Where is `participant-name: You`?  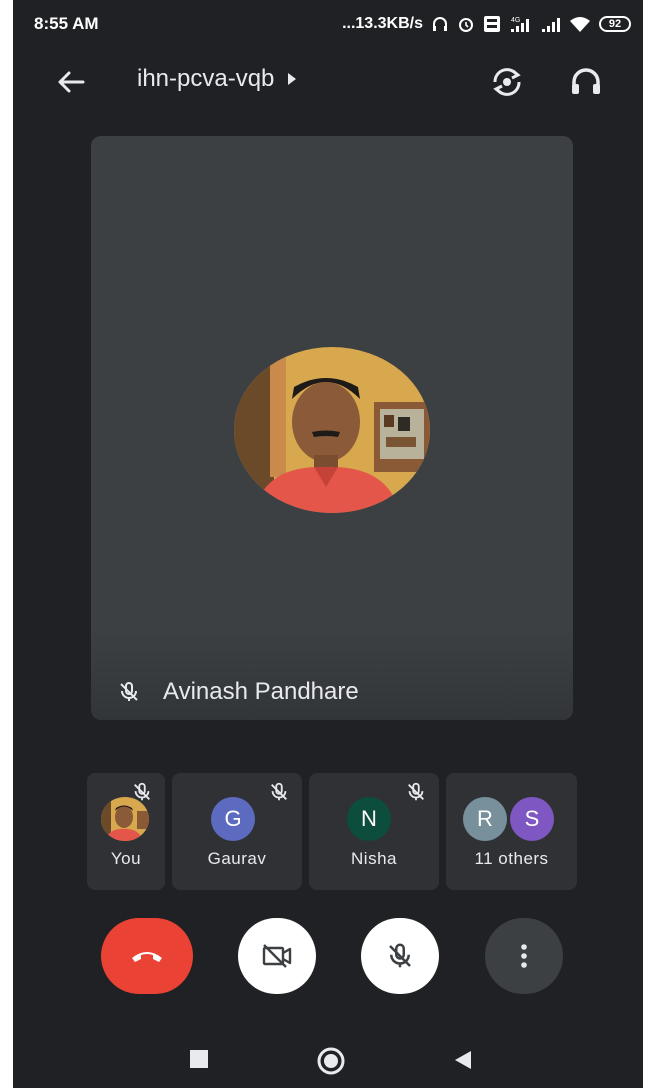
participant-name: You is located at coordinates (126, 858).